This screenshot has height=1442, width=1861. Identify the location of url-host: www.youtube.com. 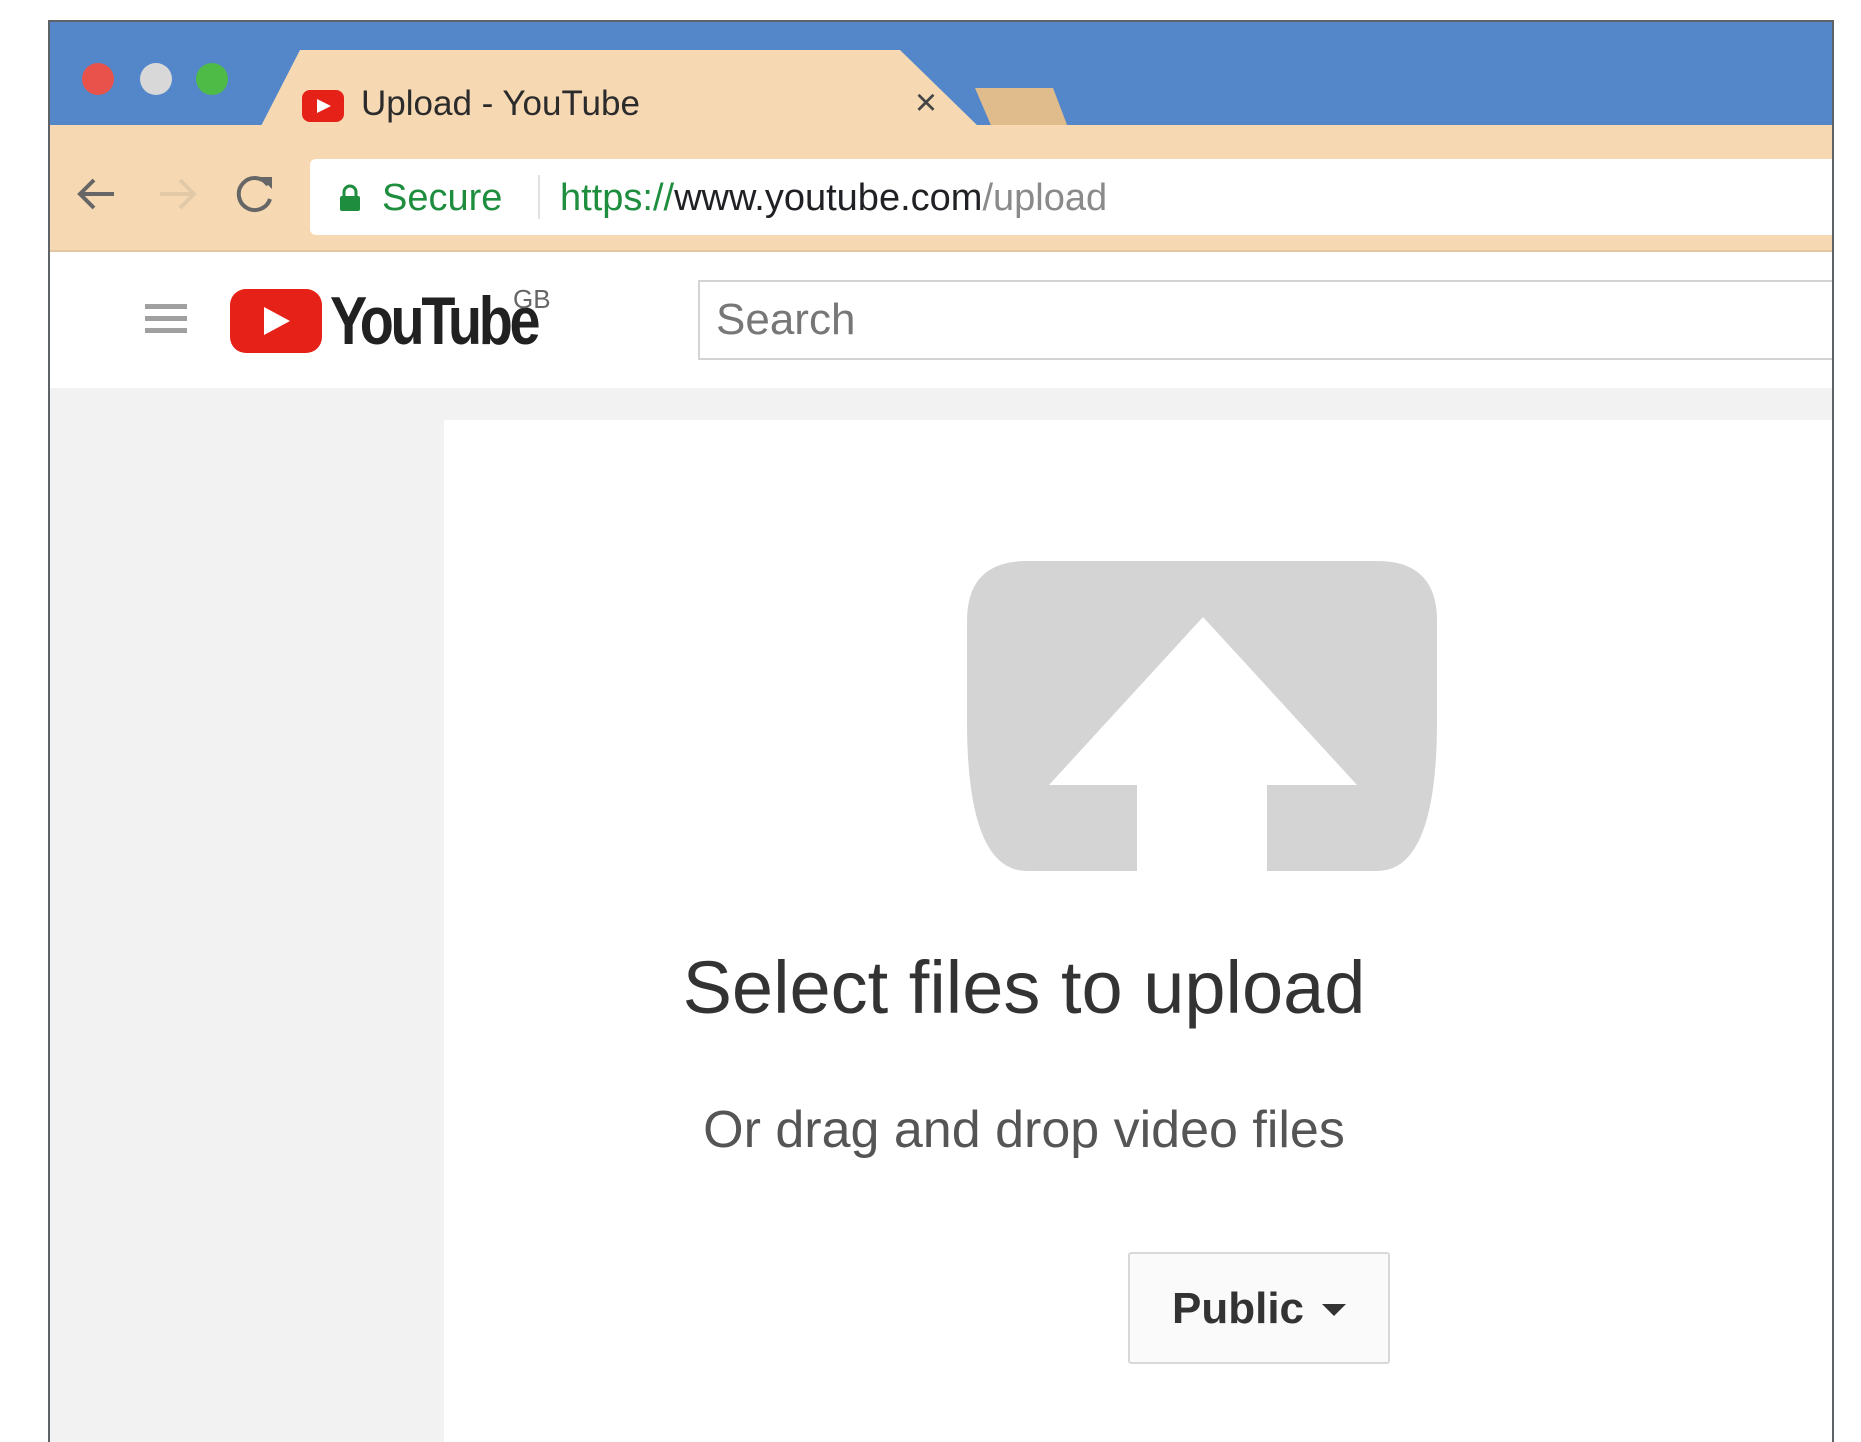
(828, 198).